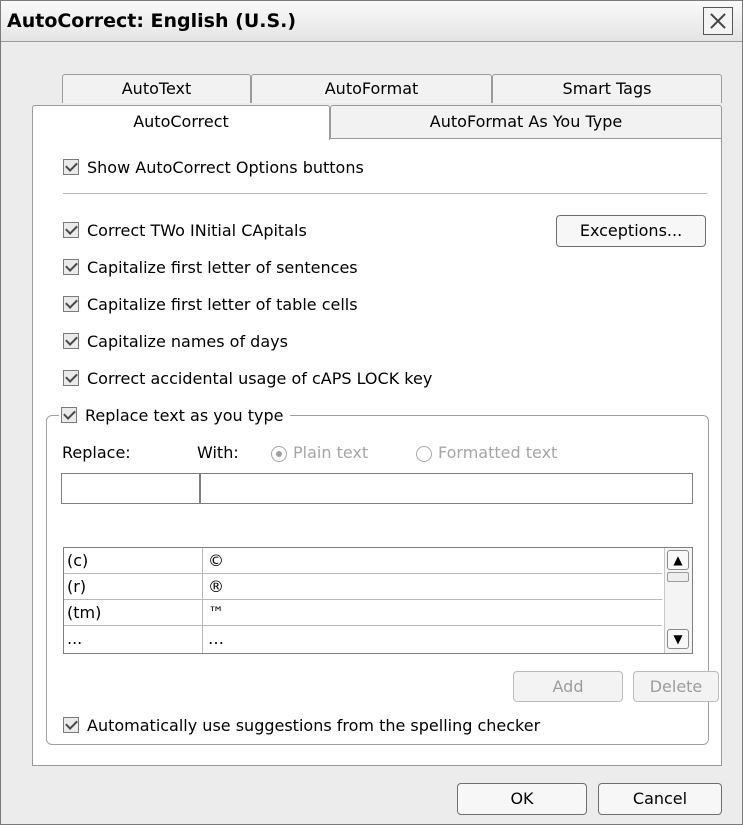  I want to click on correct-two-initial-checkbox: Correct TWo INitial CApitals, so click(185, 230).